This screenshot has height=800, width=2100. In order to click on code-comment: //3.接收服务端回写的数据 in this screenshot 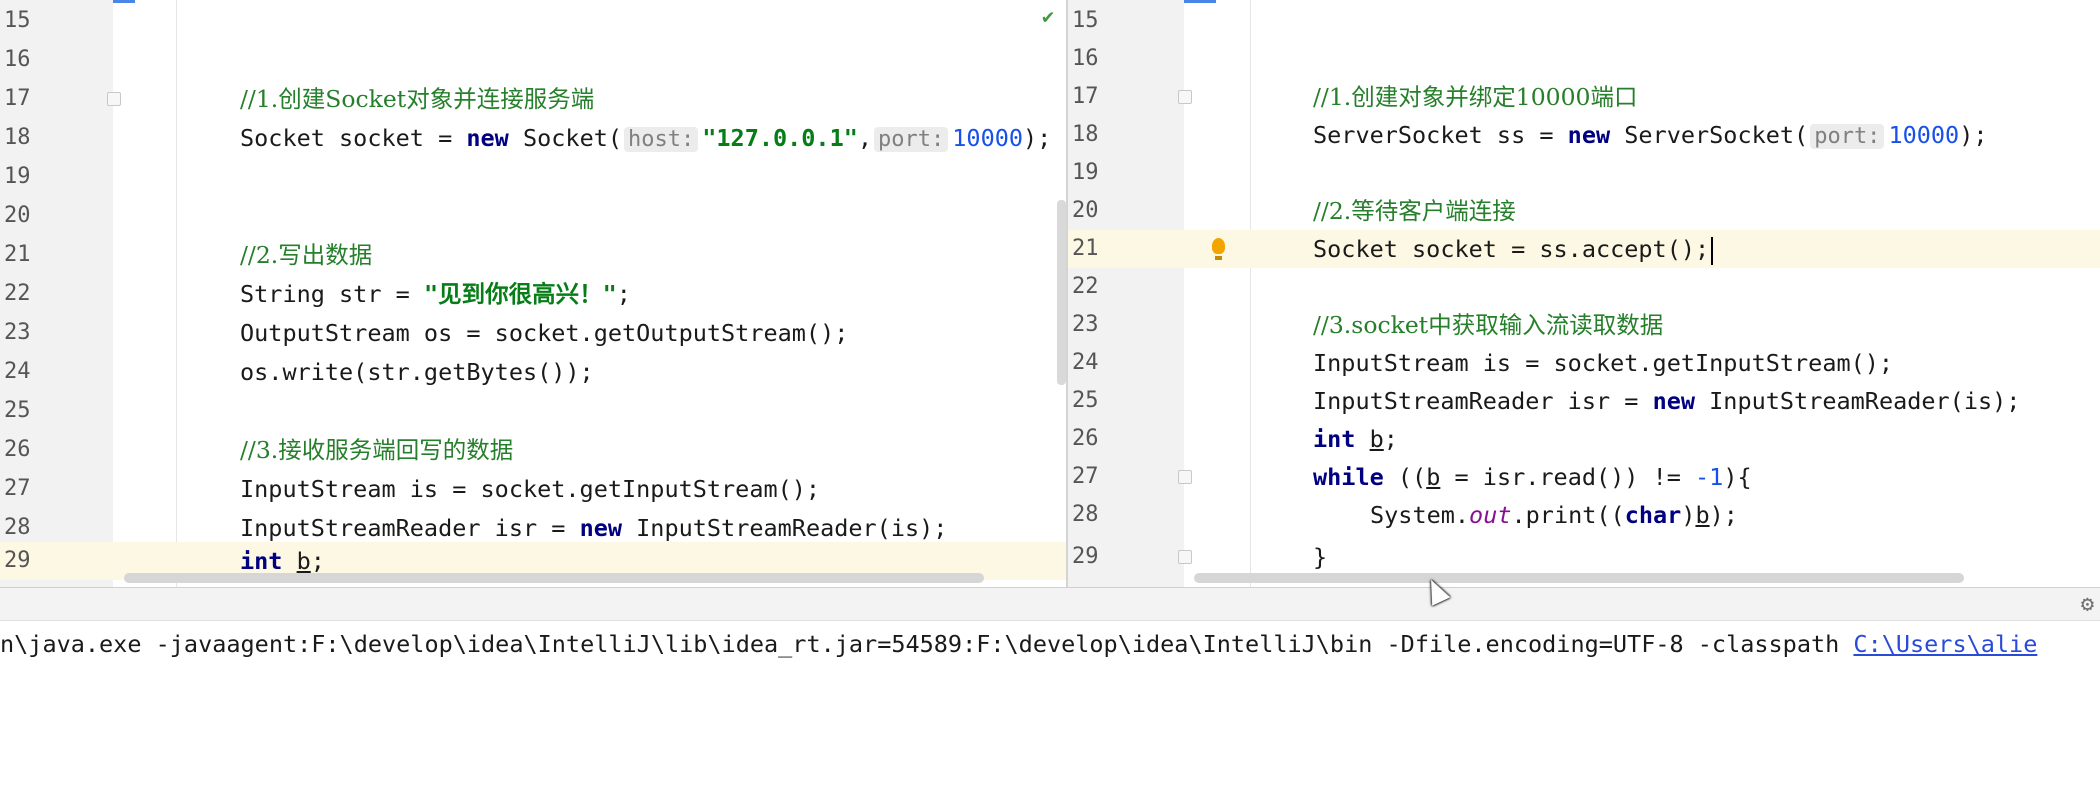, I will do `click(377, 450)`.